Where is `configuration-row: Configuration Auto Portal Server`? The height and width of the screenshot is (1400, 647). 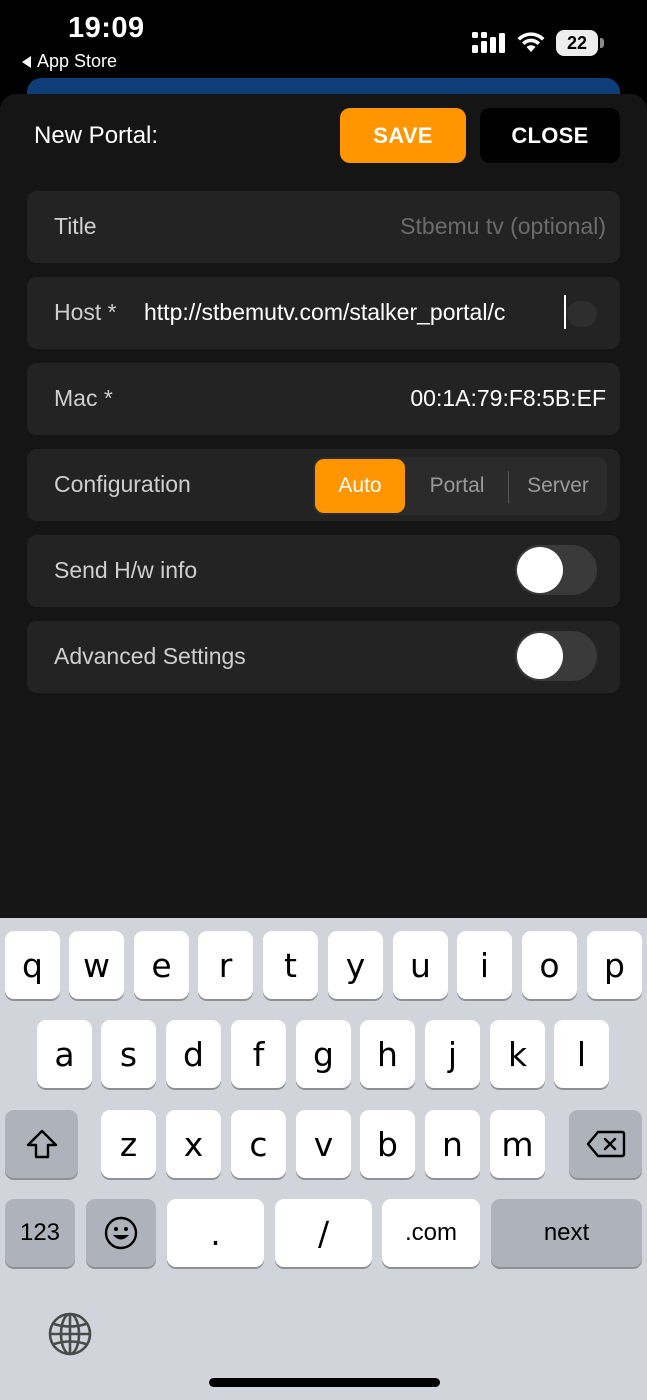 configuration-row: Configuration Auto Portal Server is located at coordinates (323, 485).